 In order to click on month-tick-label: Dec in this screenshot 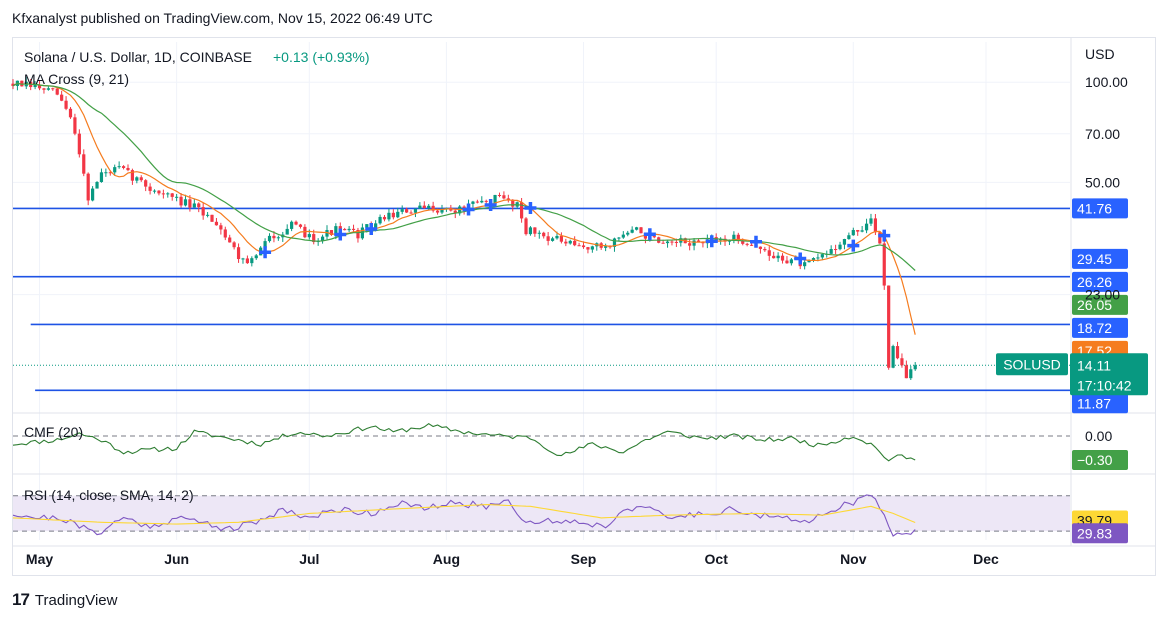, I will do `click(986, 559)`.